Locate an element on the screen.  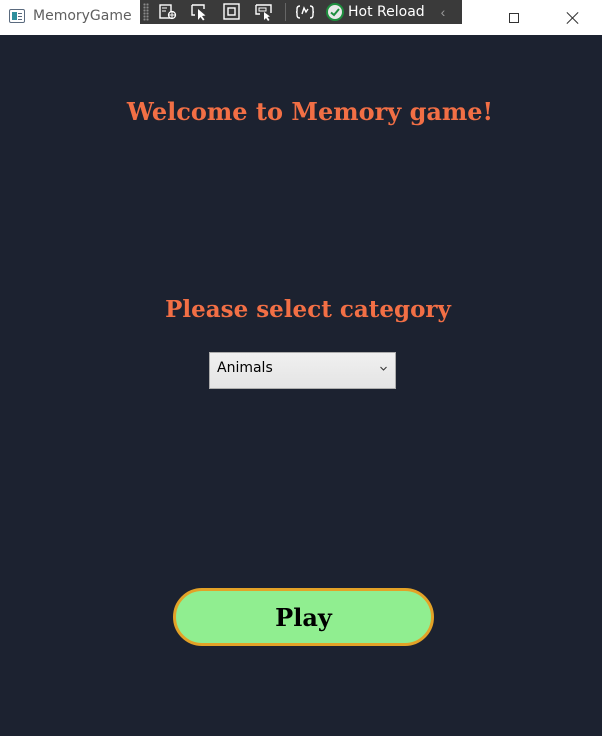
pointer-icon is located at coordinates (200, 12).